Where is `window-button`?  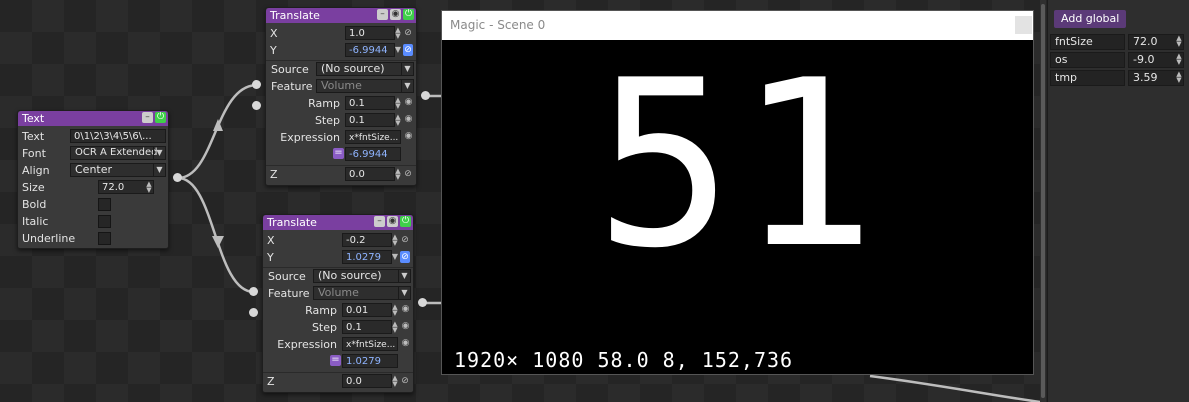
window-button is located at coordinates (1023, 25).